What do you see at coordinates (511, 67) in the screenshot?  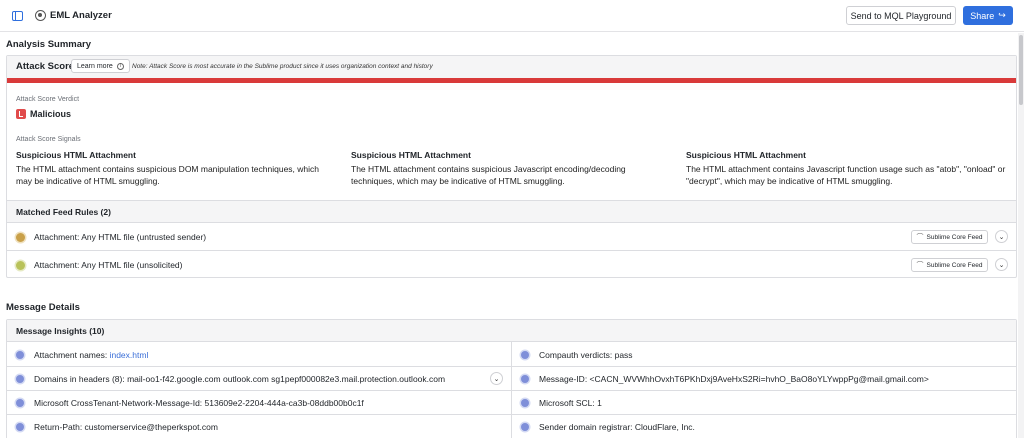 I see `attack-score-header: Attack Score Learn more i Note` at bounding box center [511, 67].